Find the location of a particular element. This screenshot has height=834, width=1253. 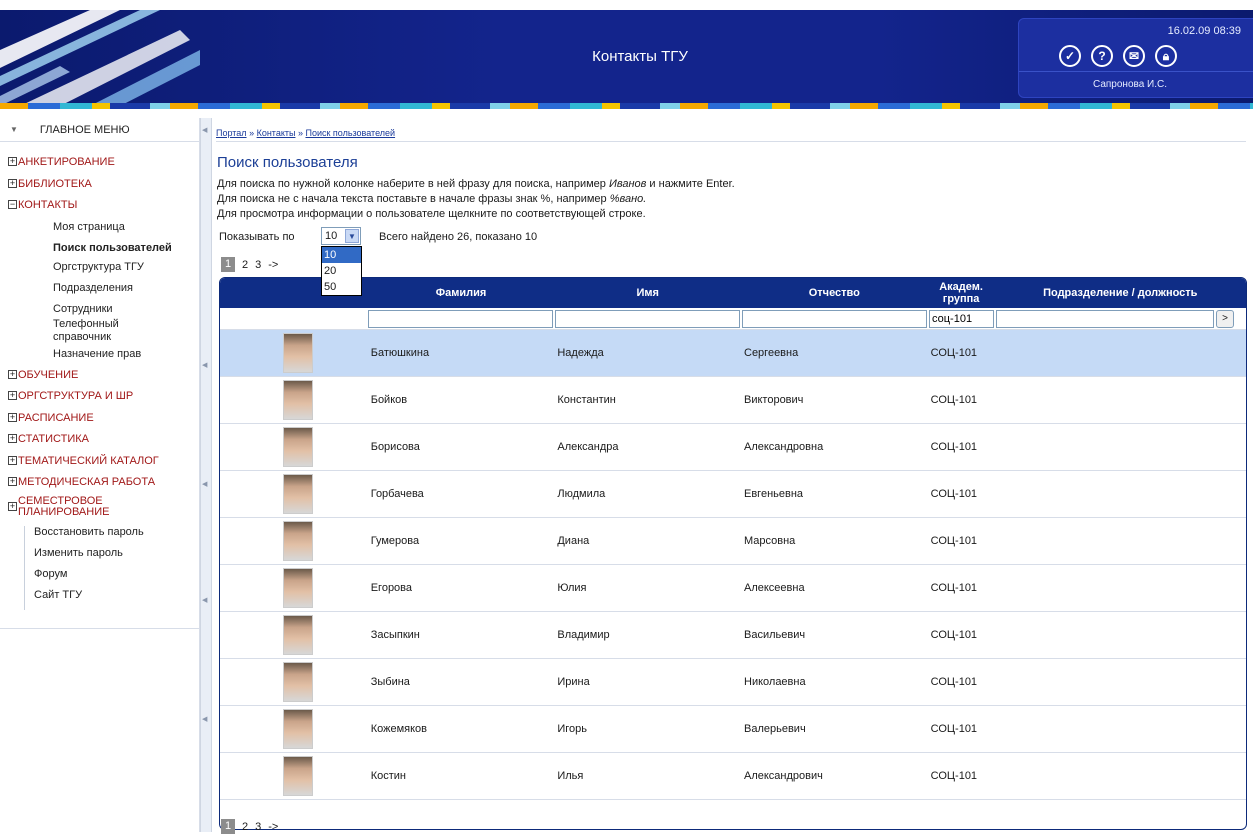

check-icon: ✓ is located at coordinates (1070, 56).